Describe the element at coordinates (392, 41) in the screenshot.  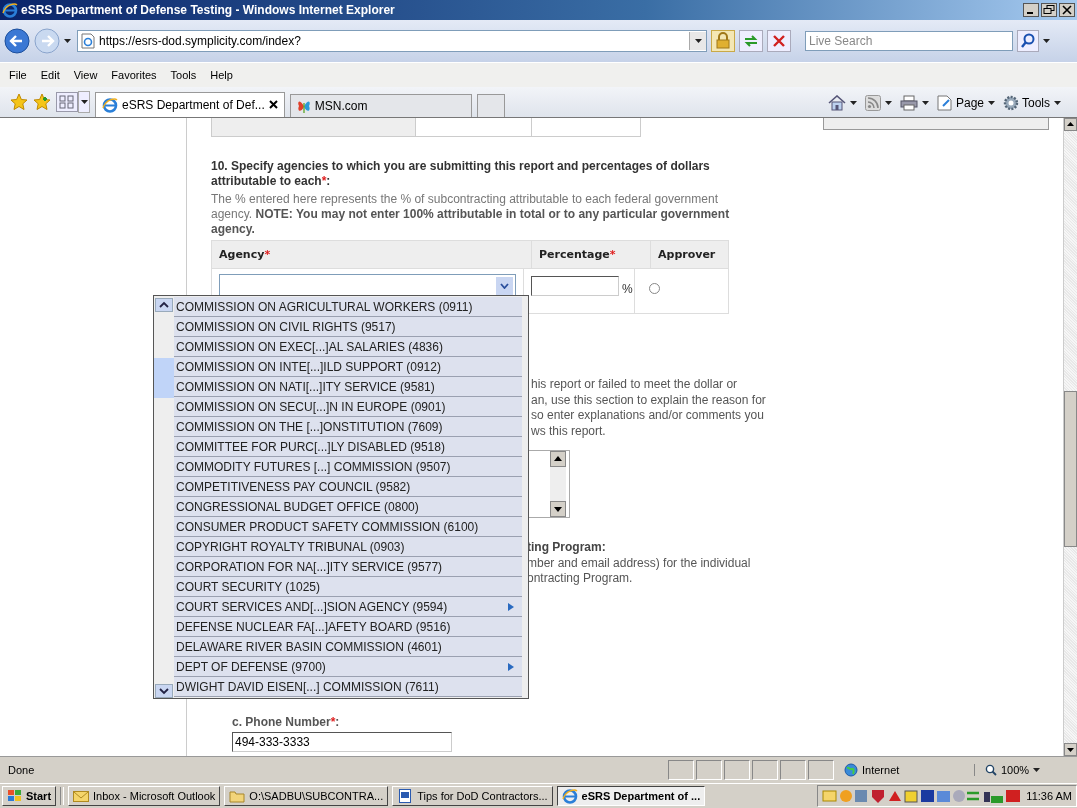
I see `address-field: https://esrs-dod.symplicity.com/index?` at that location.